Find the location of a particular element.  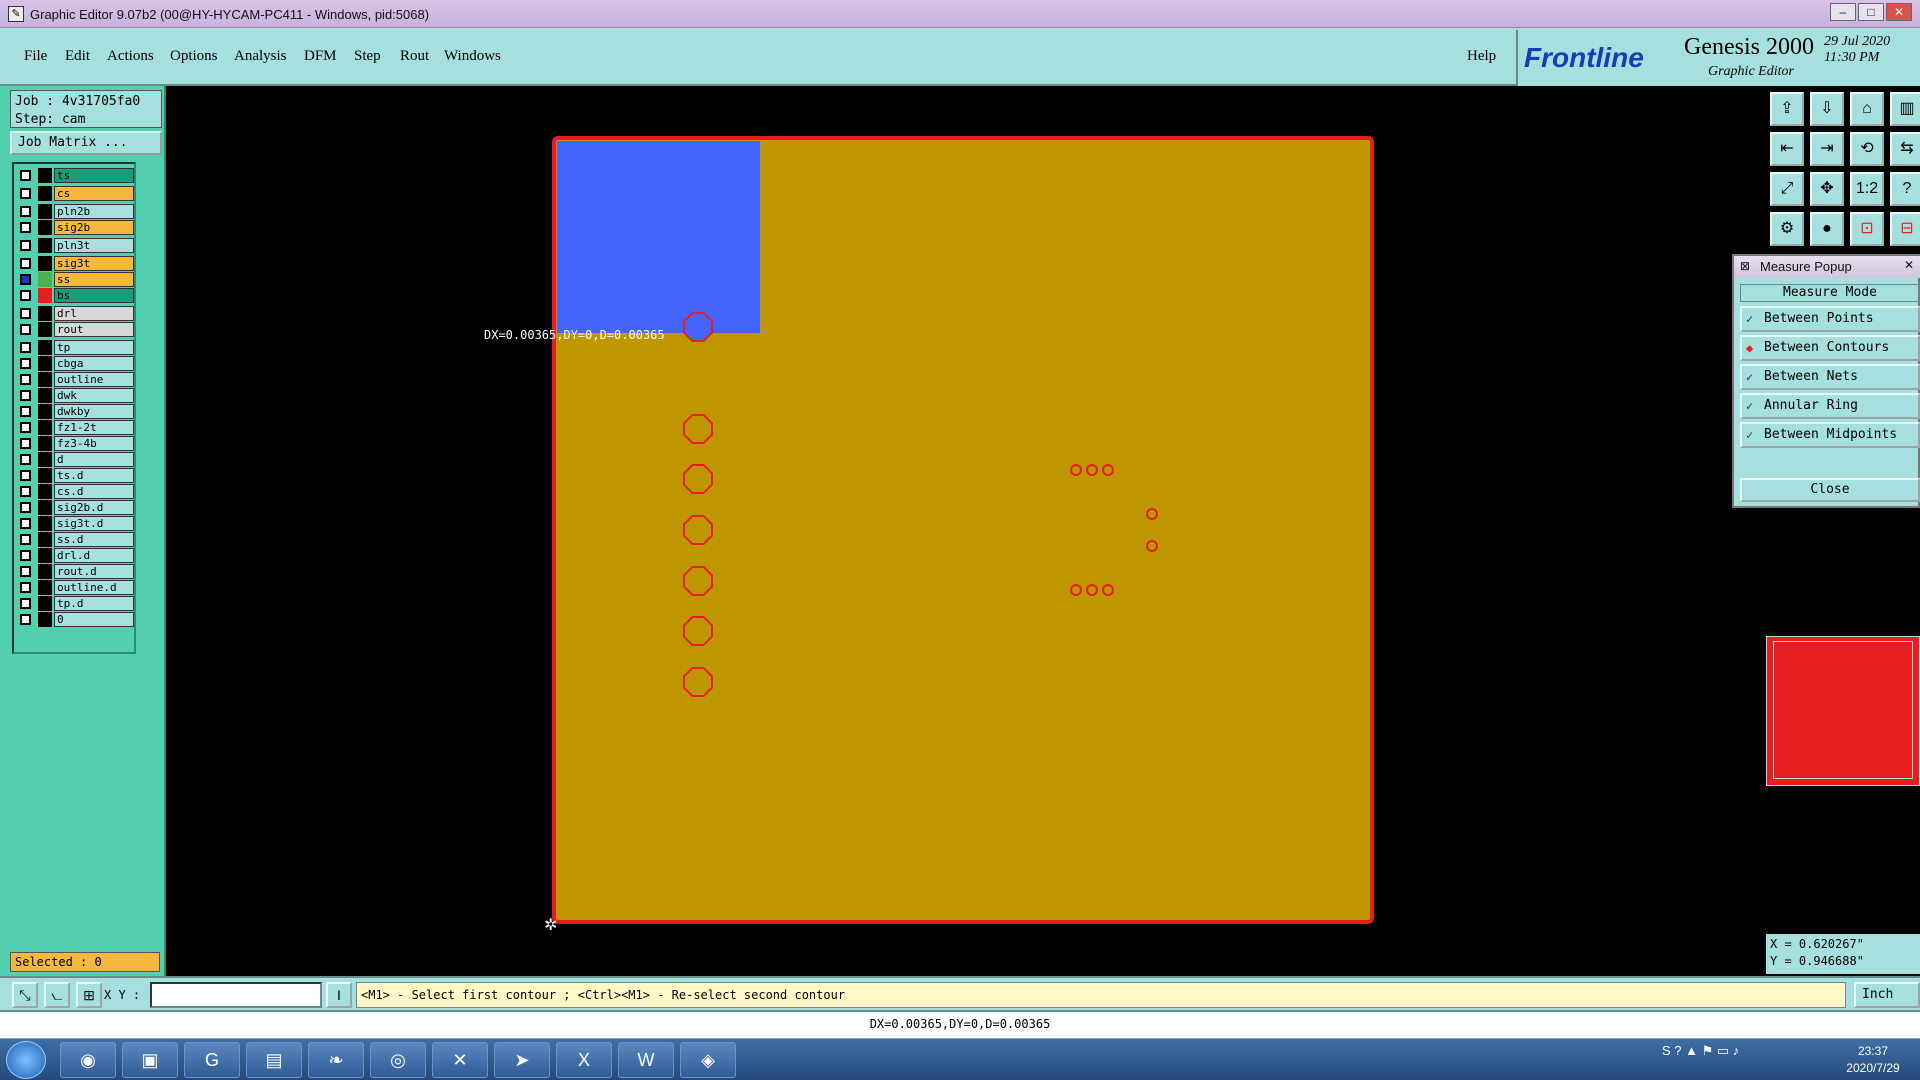

layer-row: fz1-2t is located at coordinates (75, 427).